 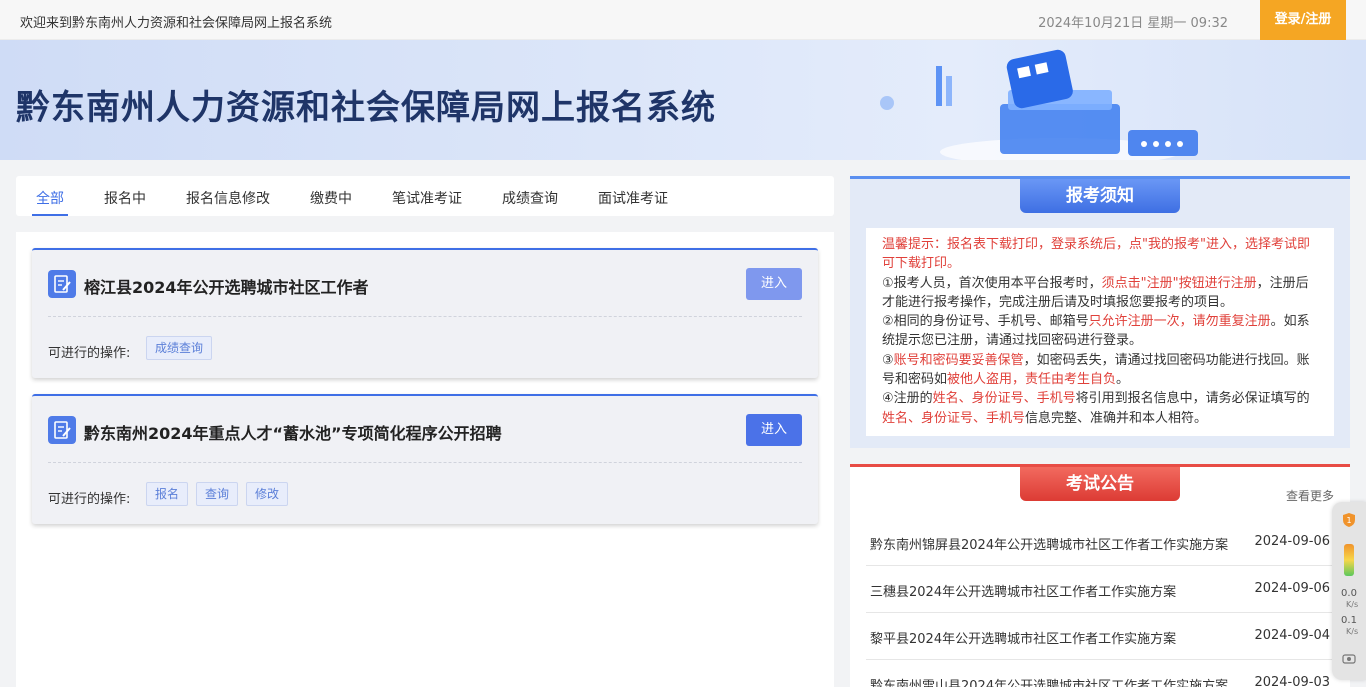 What do you see at coordinates (1349, 659) in the screenshot?
I see `camera-icon` at bounding box center [1349, 659].